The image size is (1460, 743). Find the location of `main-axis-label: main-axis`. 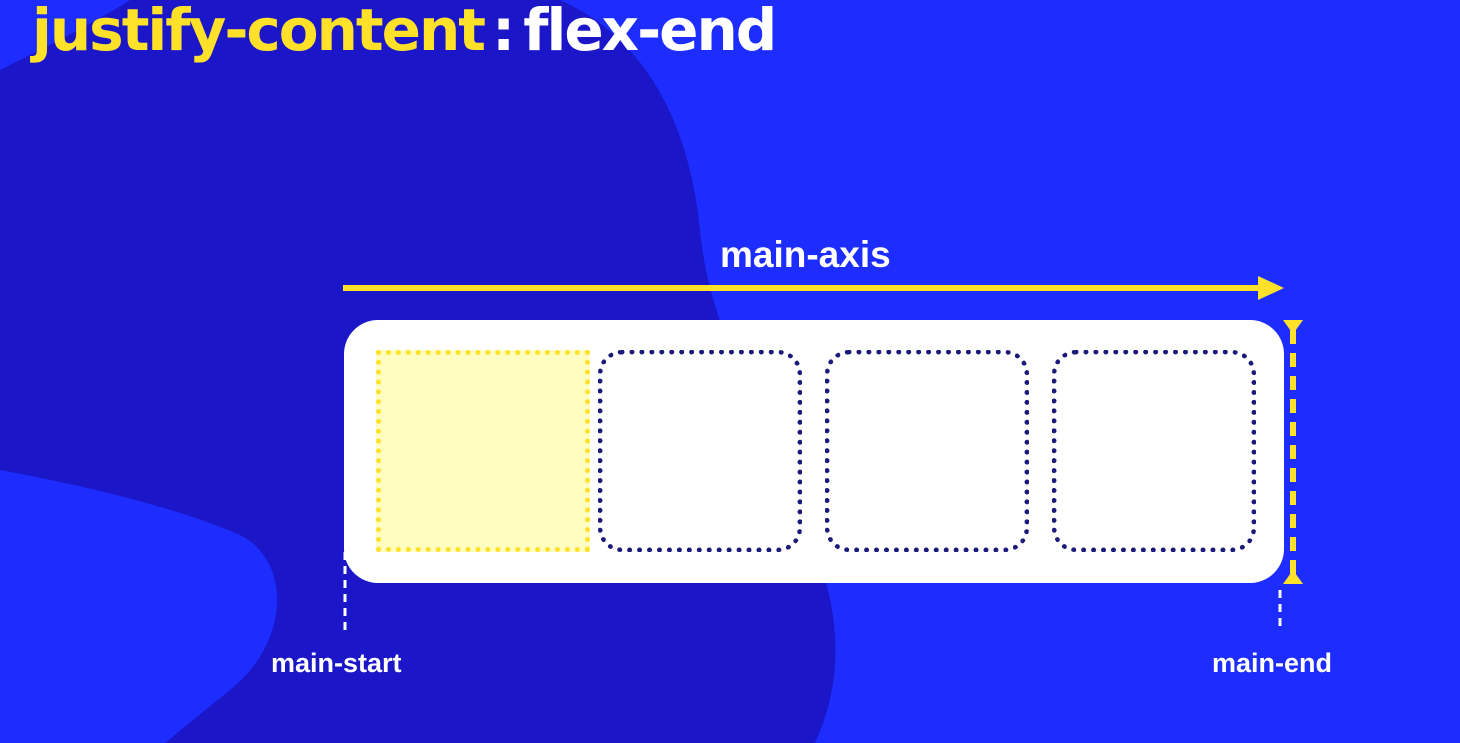

main-axis-label: main-axis is located at coordinates (805, 254).